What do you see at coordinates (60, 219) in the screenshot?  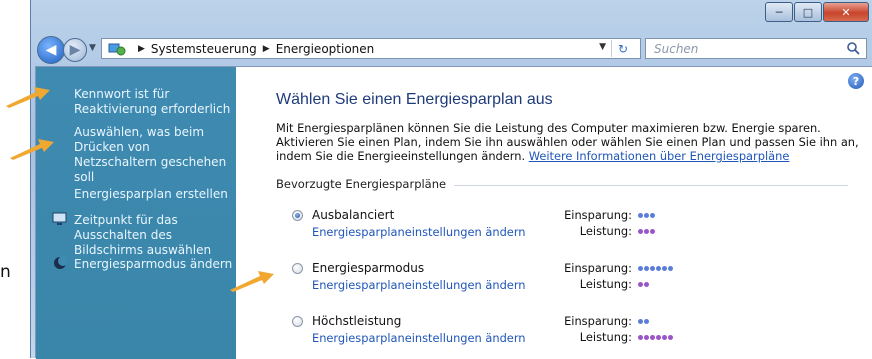 I see `monitor-icon` at bounding box center [60, 219].